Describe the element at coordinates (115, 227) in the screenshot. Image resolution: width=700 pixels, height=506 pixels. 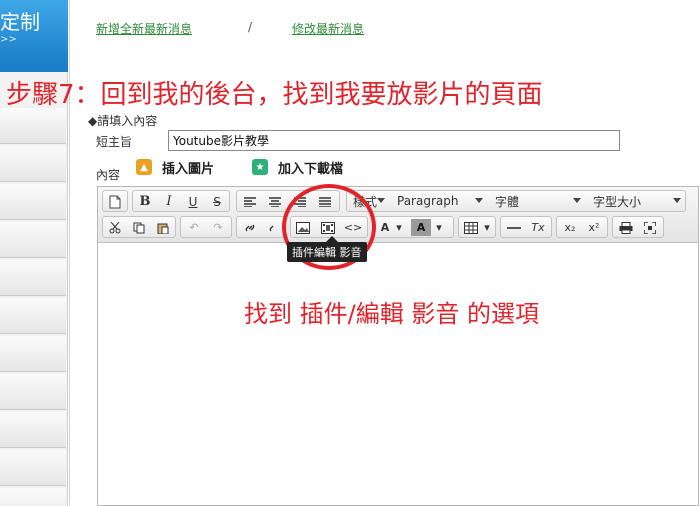
I see `cut-icon` at that location.